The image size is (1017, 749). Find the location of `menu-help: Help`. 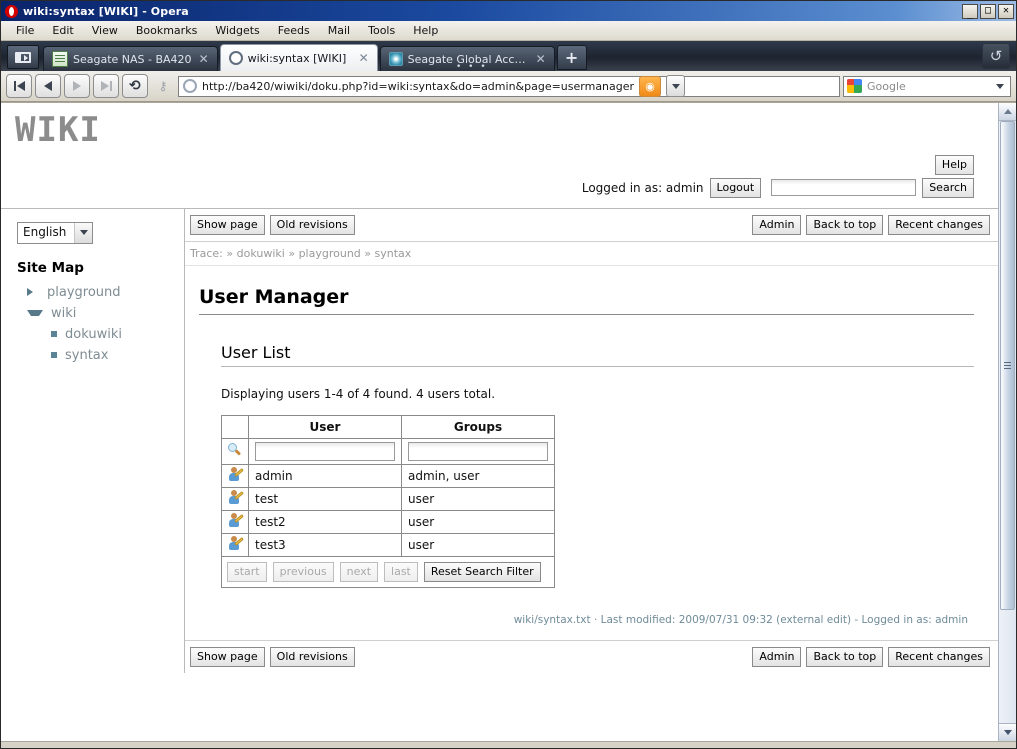

menu-help: Help is located at coordinates (425, 30).